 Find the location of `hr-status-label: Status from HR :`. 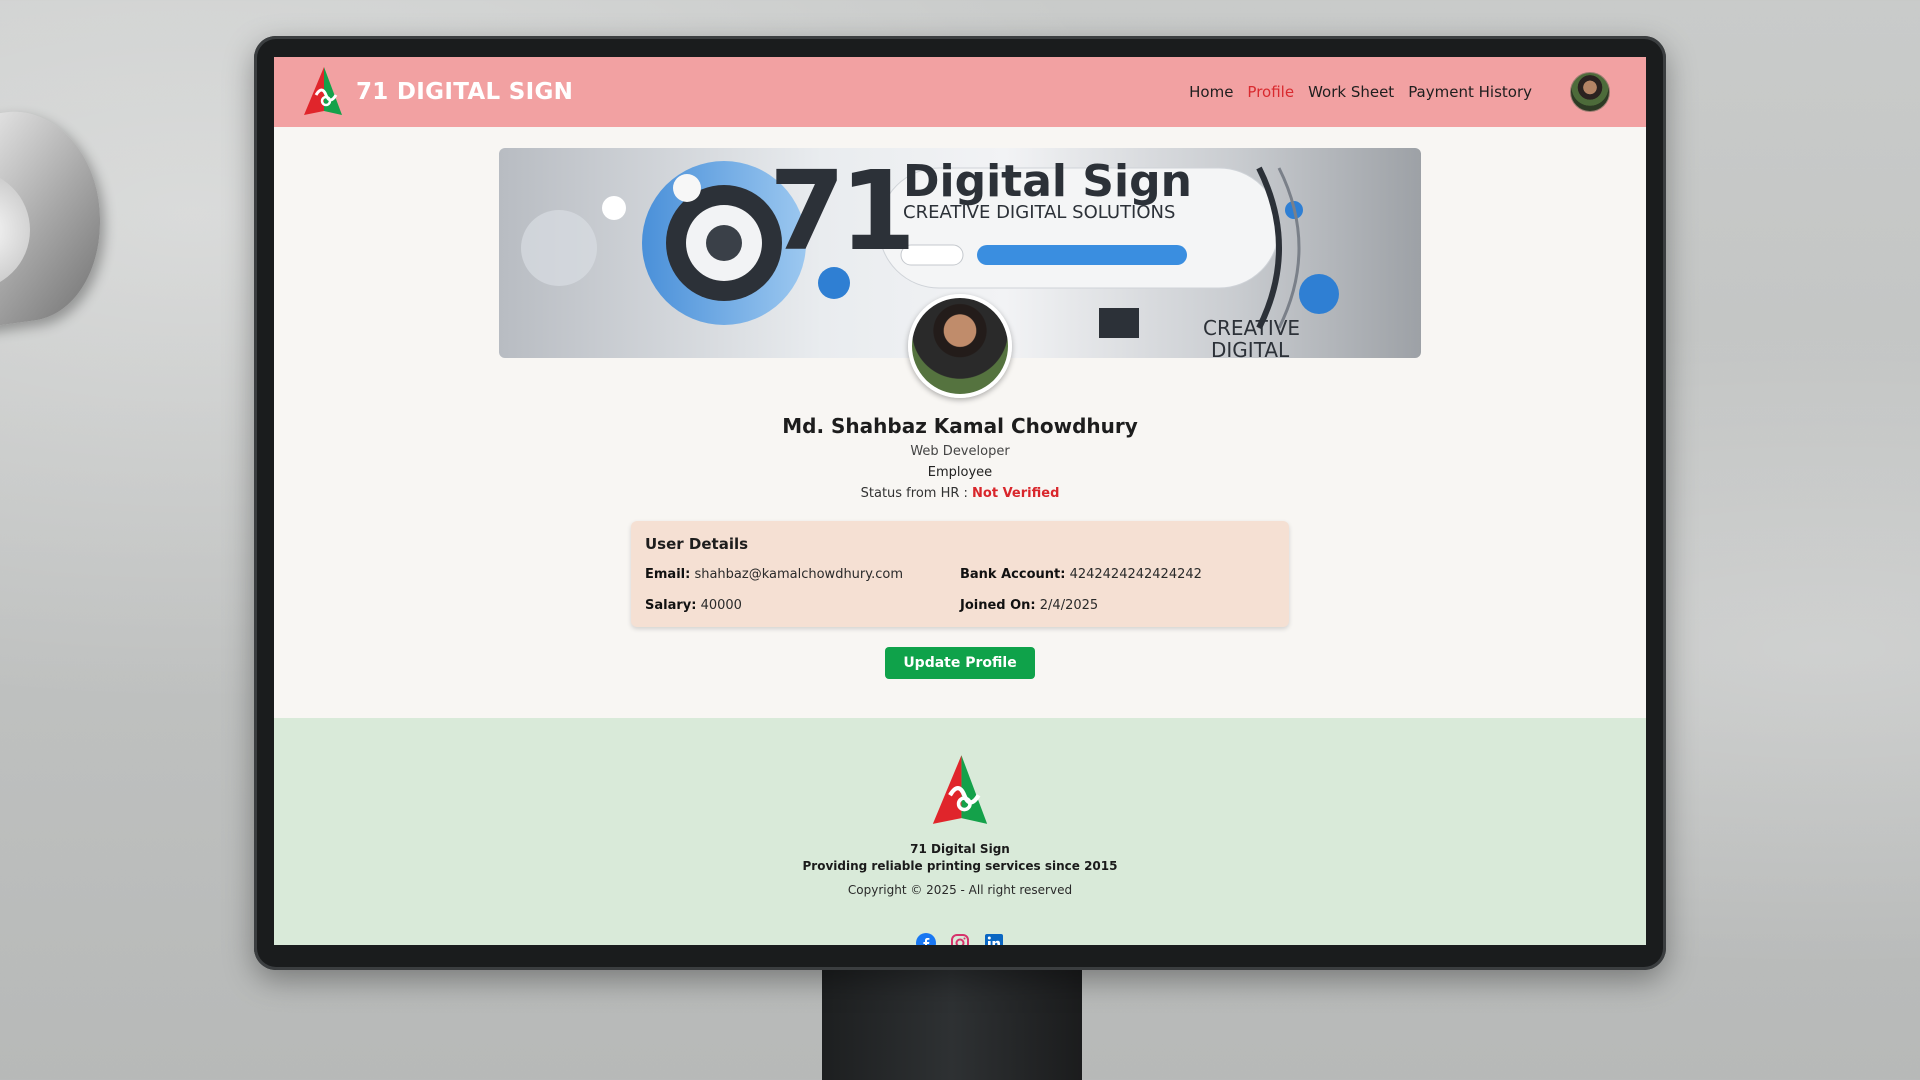

hr-status-label: Status from HR : is located at coordinates (914, 493).